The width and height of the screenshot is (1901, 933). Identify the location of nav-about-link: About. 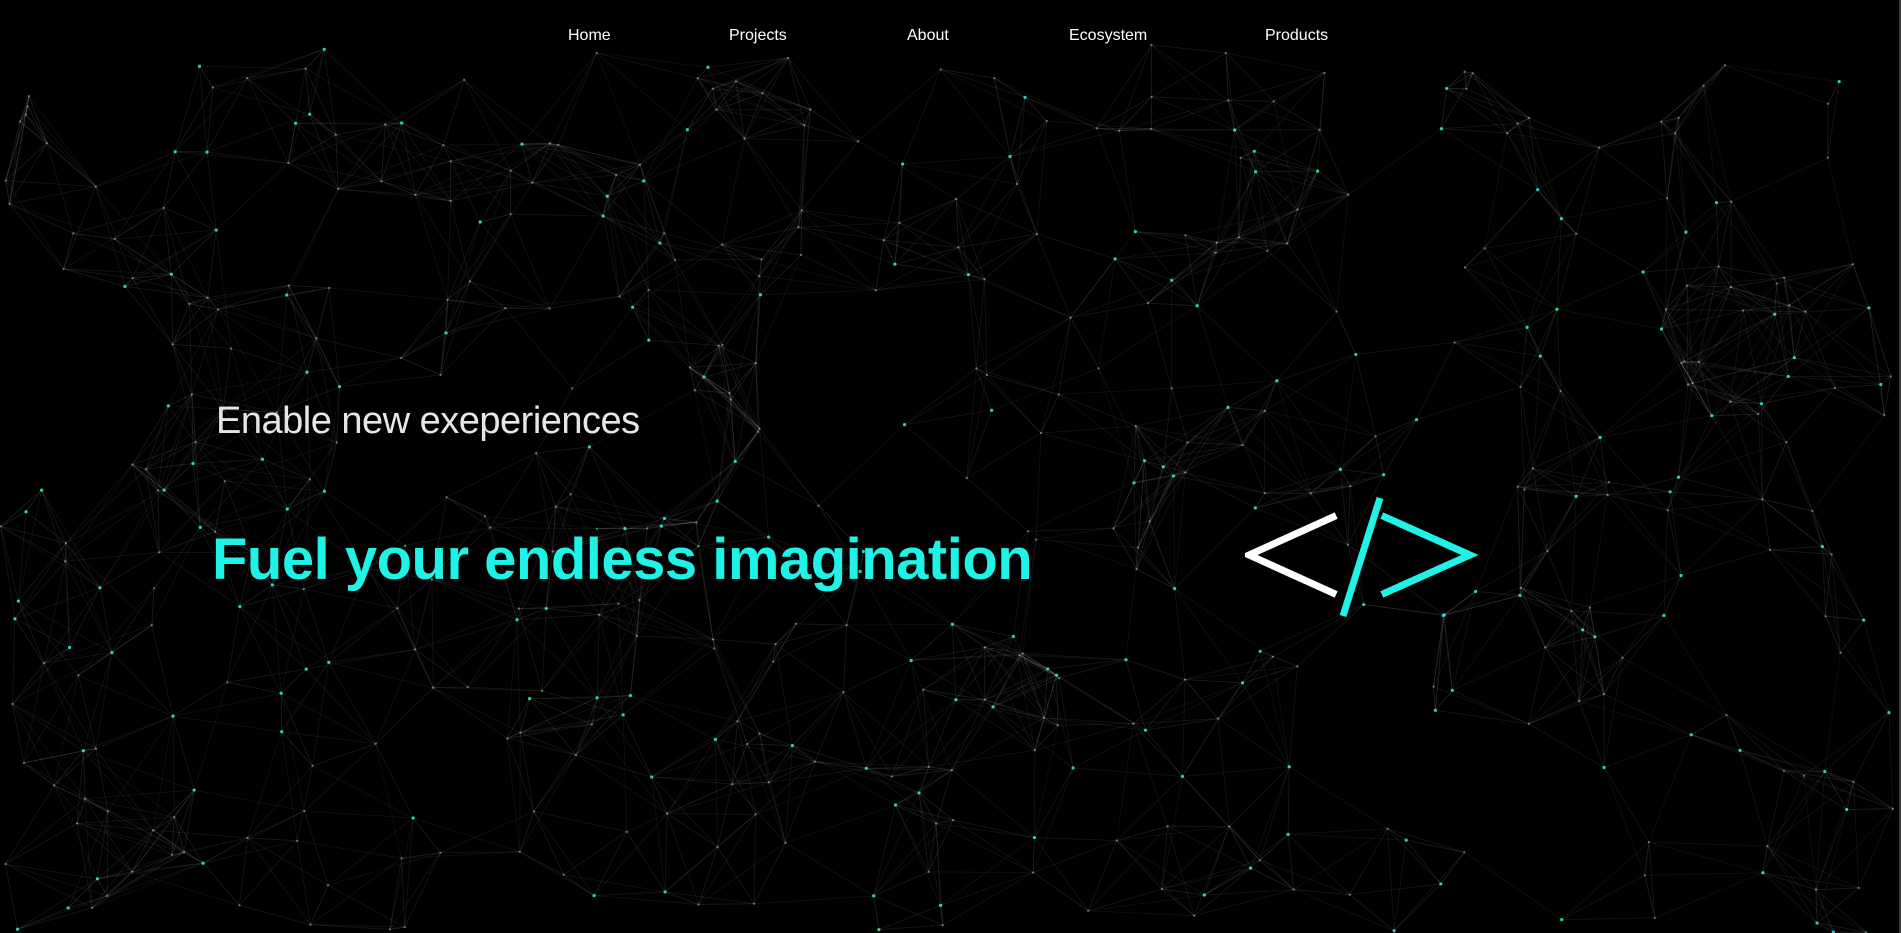
(928, 36).